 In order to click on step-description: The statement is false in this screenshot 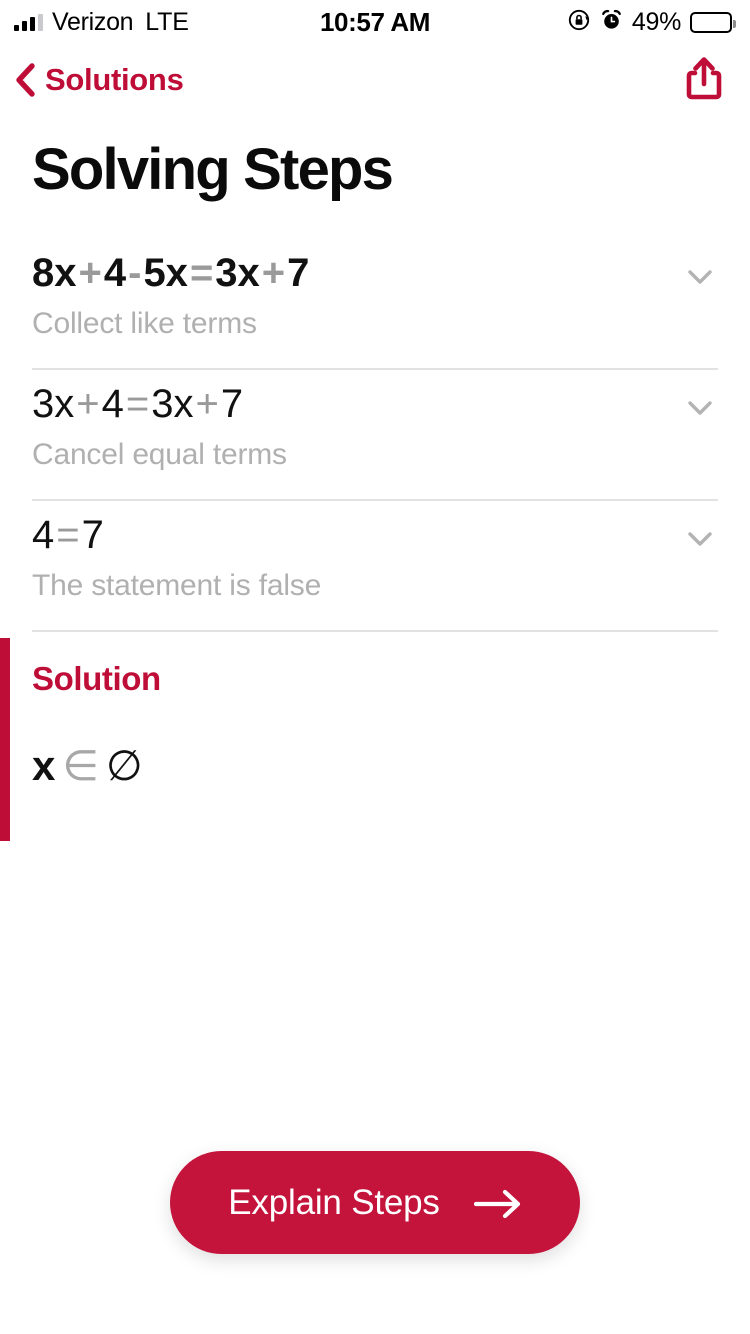, I will do `click(177, 585)`.